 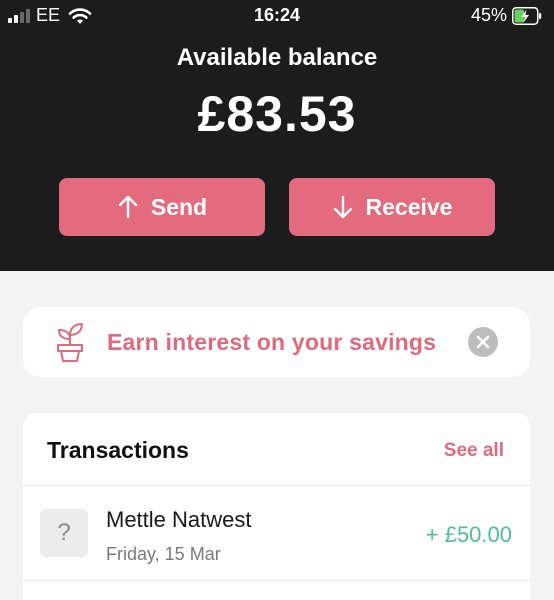 I want to click on transaction-date: Friday, 15 Mar, so click(x=163, y=554).